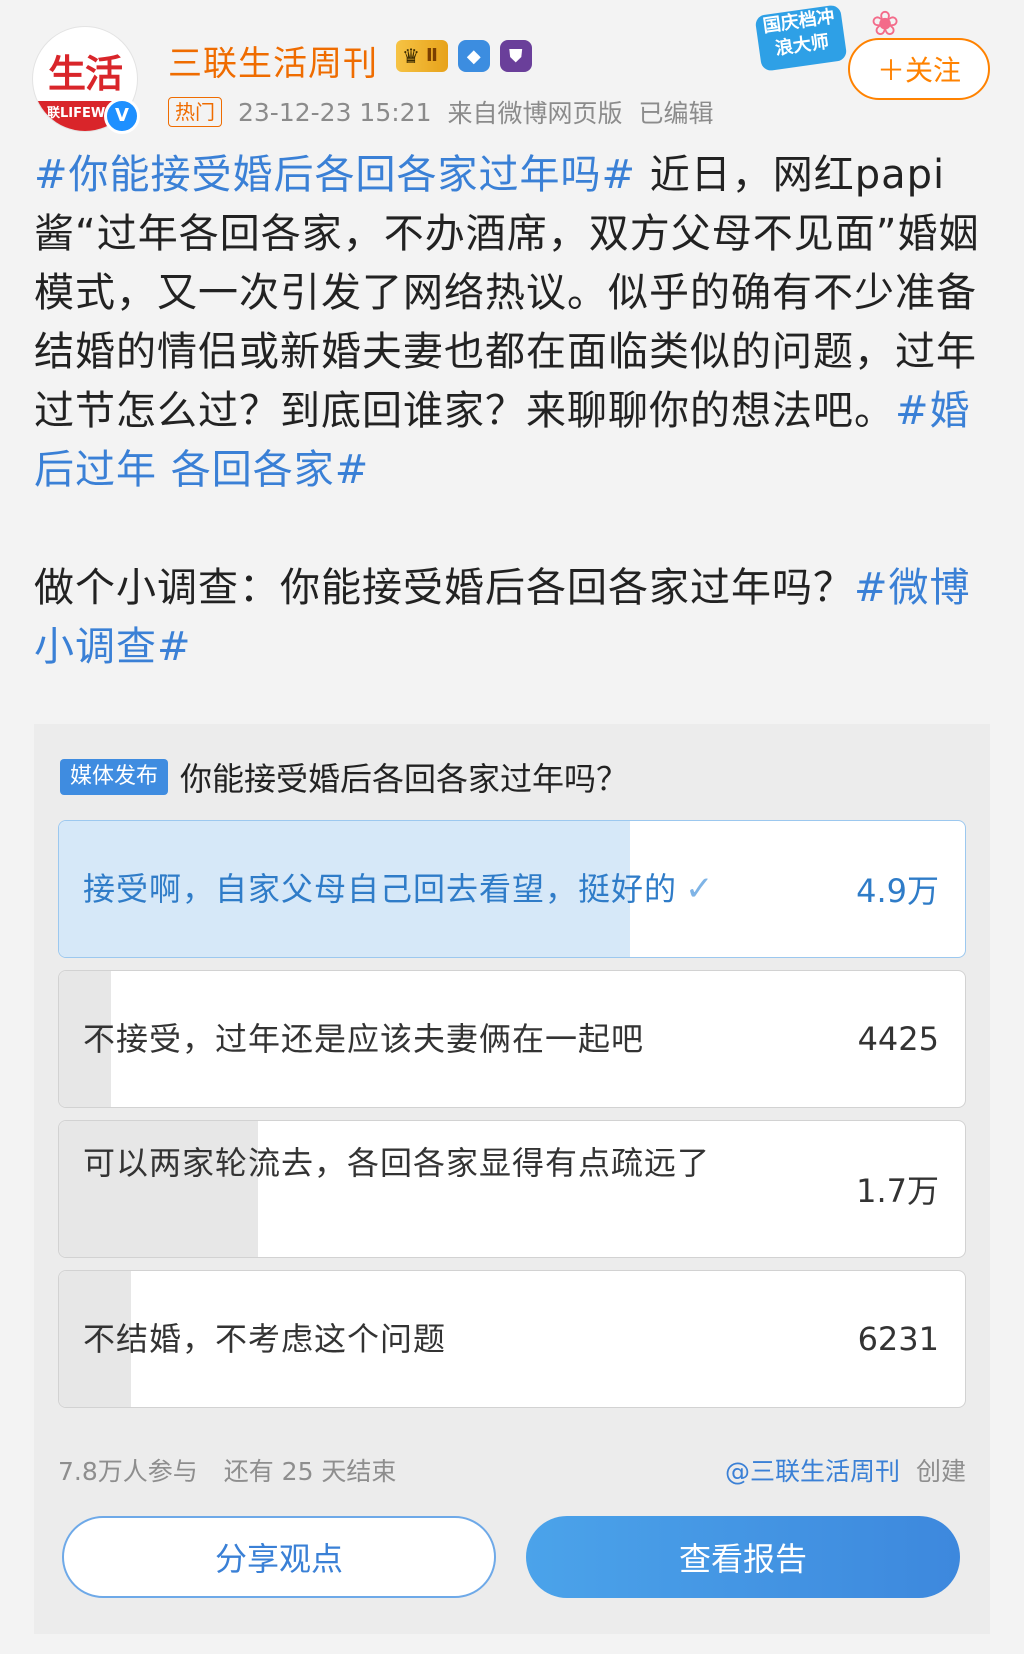 Image resolution: width=1024 pixels, height=1654 pixels. I want to click on poll-creator: @三联生活周刊 创建, so click(845, 1470).